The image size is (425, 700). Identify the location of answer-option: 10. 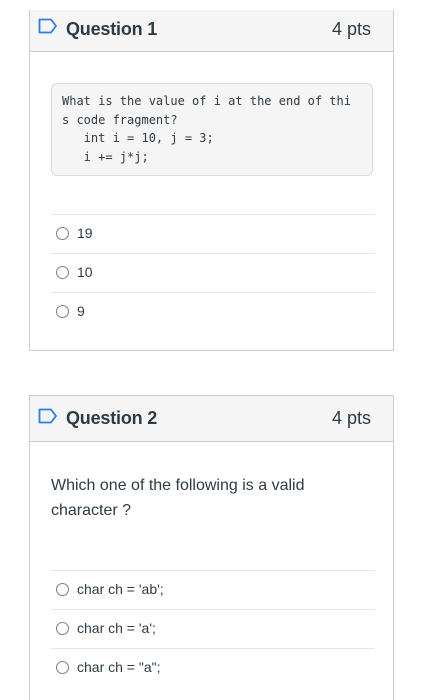
(213, 272).